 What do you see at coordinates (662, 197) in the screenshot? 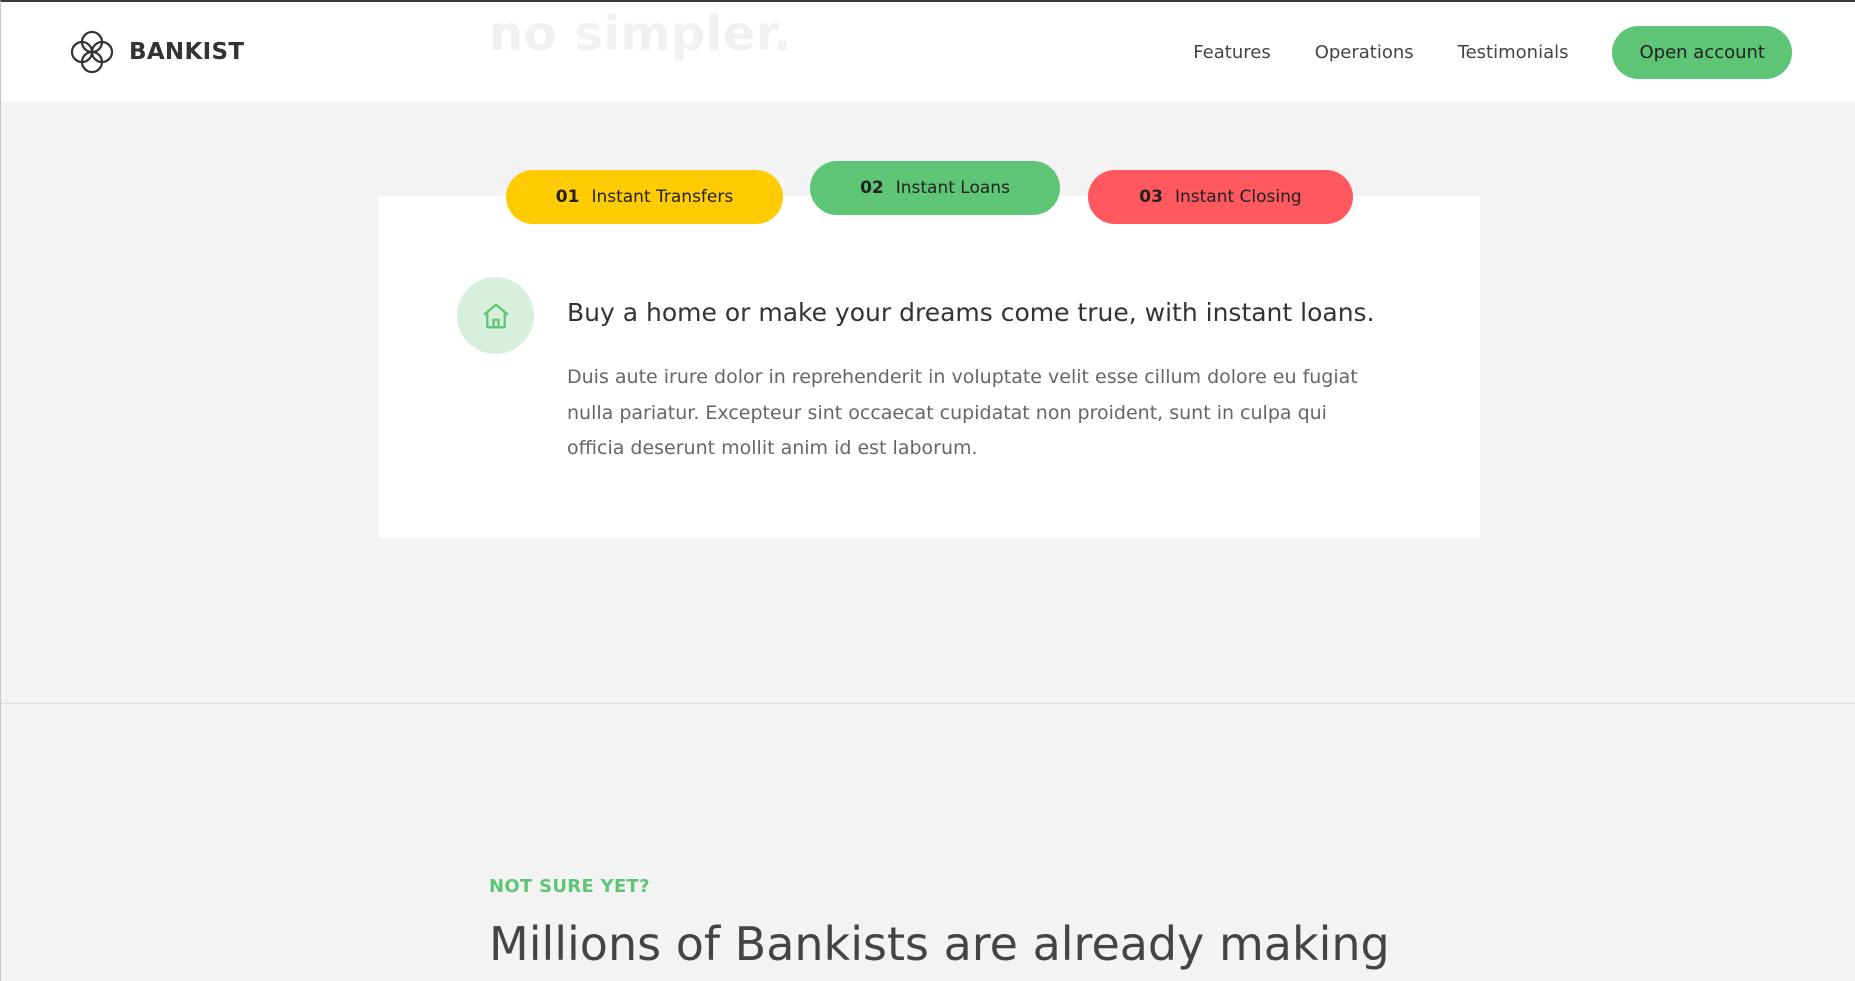
I see `tab-label: Instant Transfers` at bounding box center [662, 197].